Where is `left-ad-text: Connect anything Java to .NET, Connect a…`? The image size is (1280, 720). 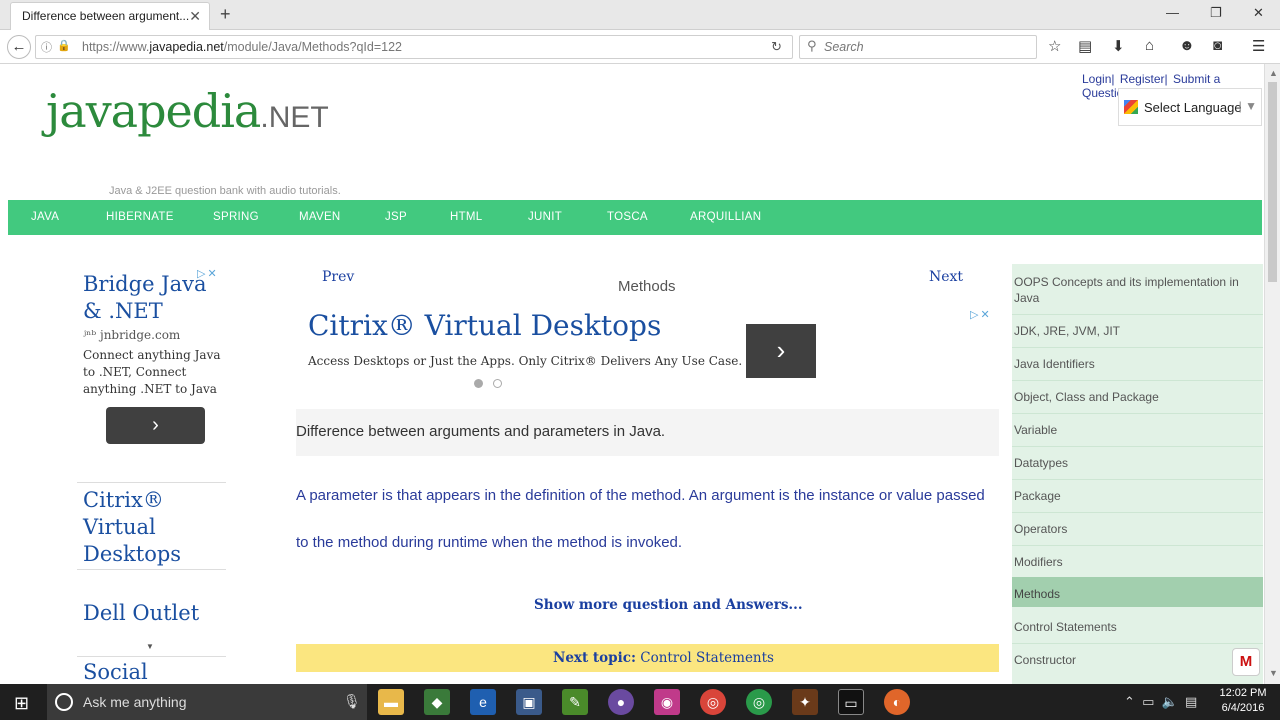 left-ad-text: Connect anything Java to .NET, Connect a… is located at coordinates (152, 372).